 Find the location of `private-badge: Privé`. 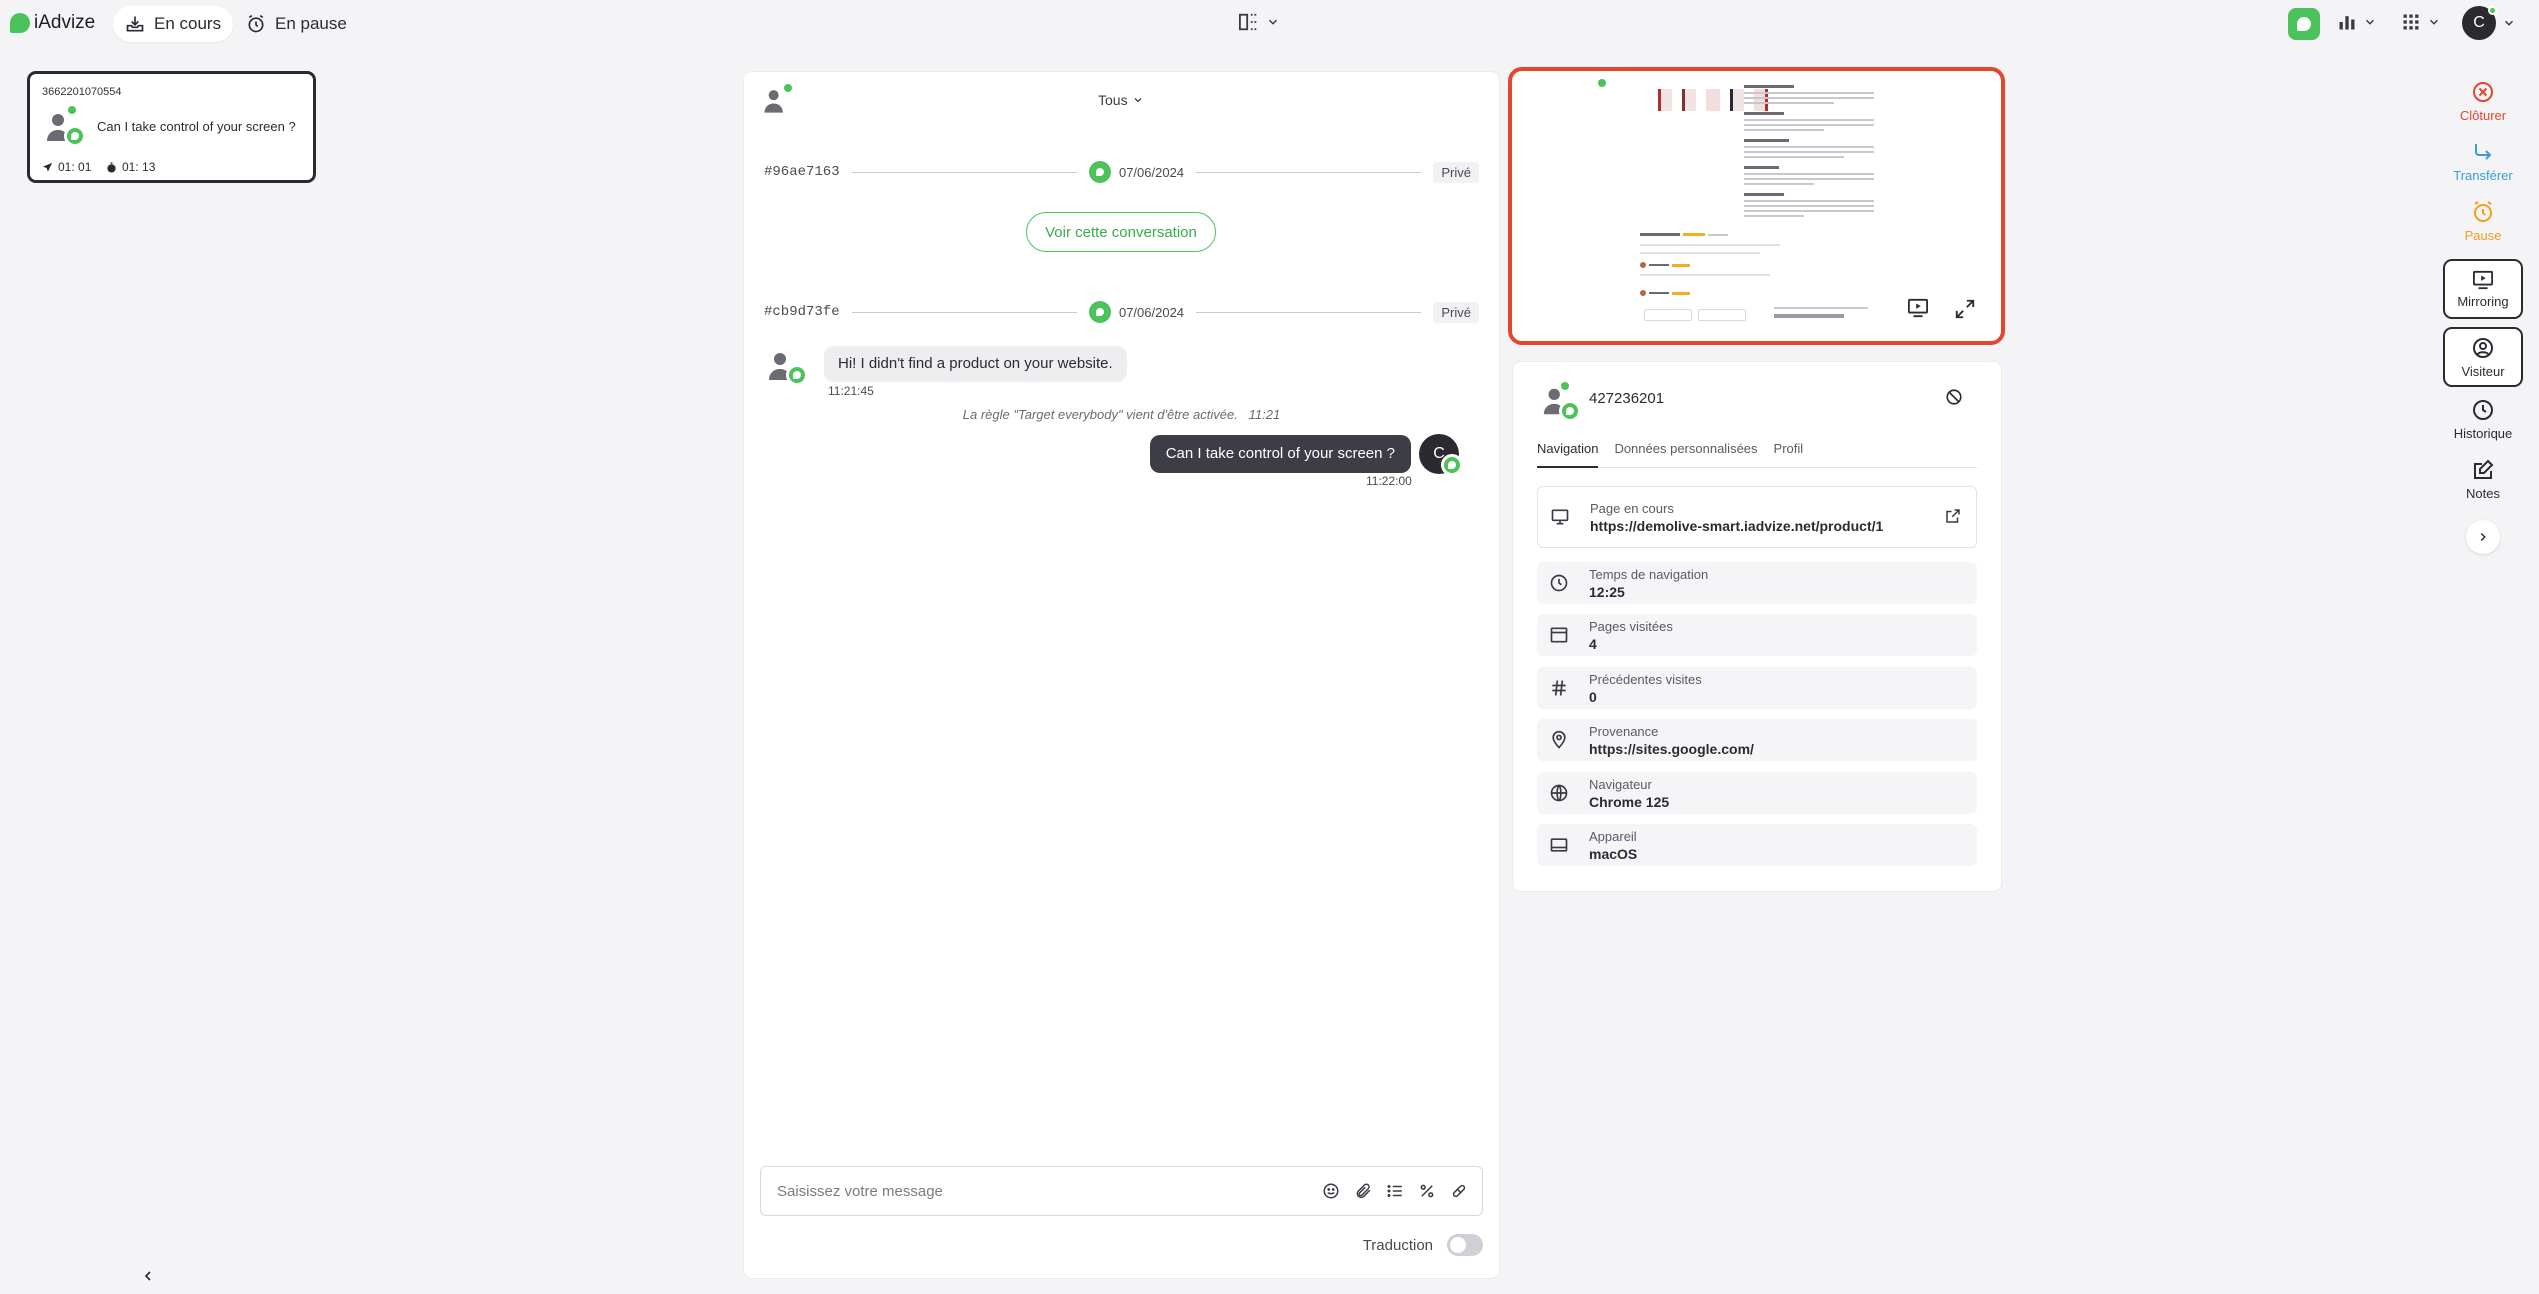

private-badge: Privé is located at coordinates (1456, 172).